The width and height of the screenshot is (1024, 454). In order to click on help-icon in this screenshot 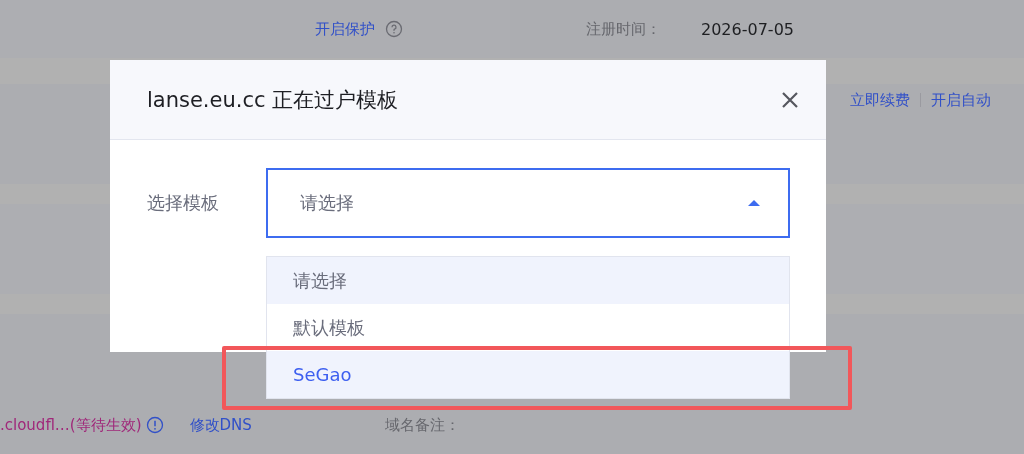, I will do `click(394, 29)`.